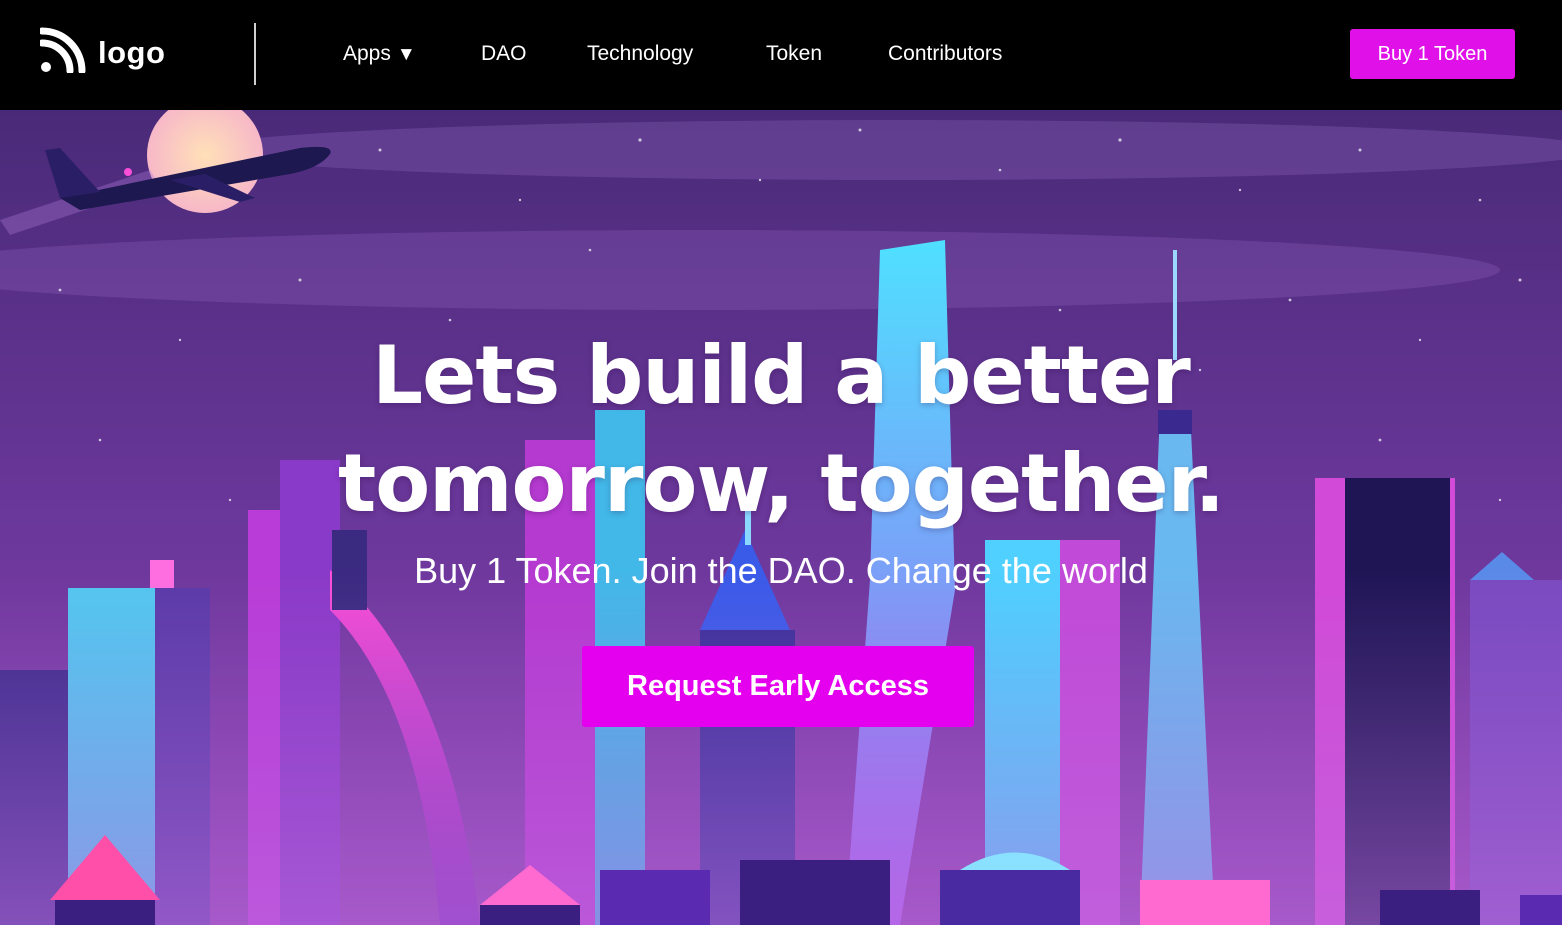 This screenshot has width=1562, height=925. What do you see at coordinates (367, 53) in the screenshot?
I see `nav-link-apps-label: Apps` at bounding box center [367, 53].